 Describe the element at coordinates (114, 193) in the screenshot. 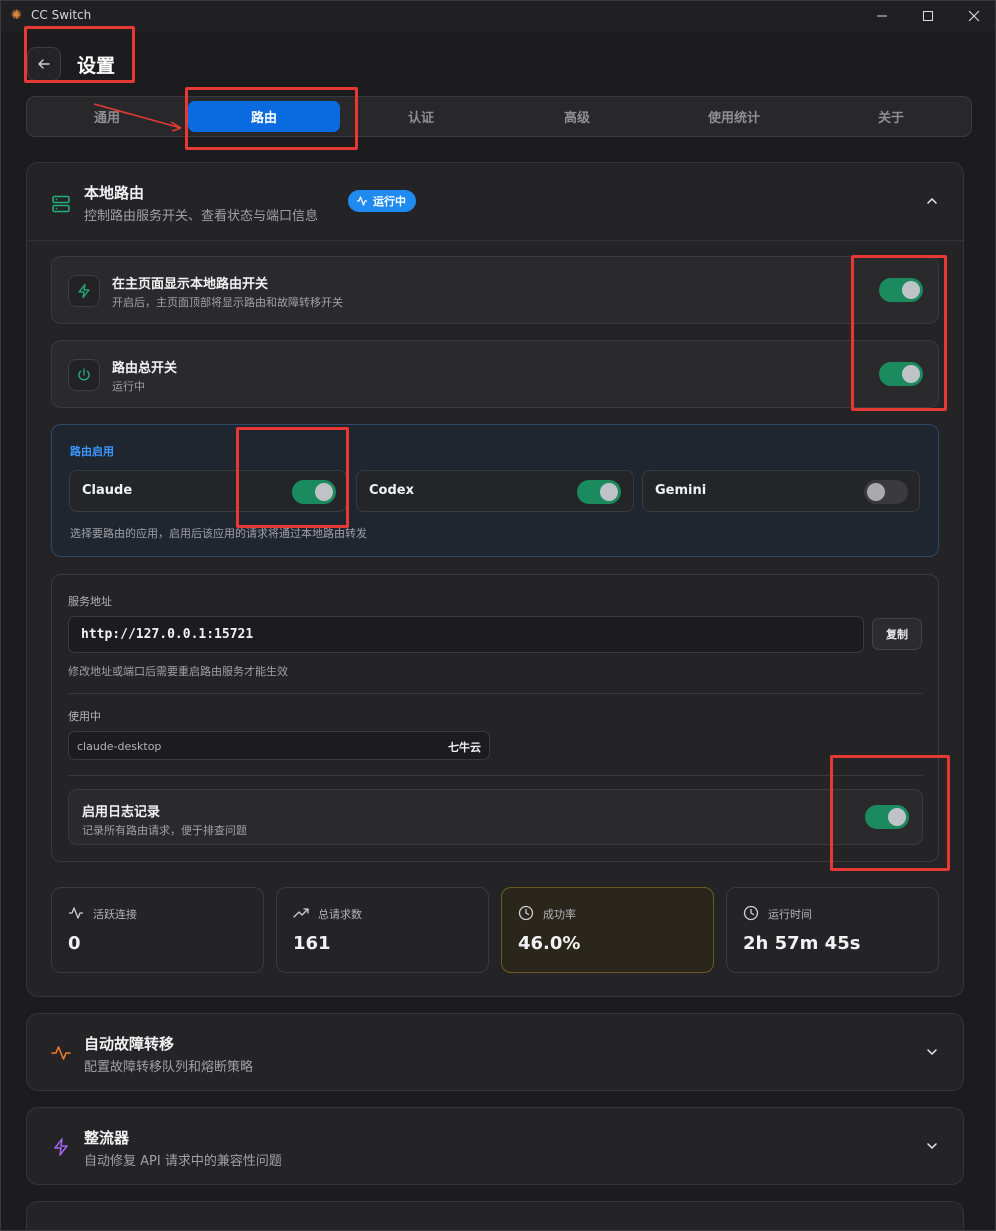

I see `section-title: 本地路由` at that location.